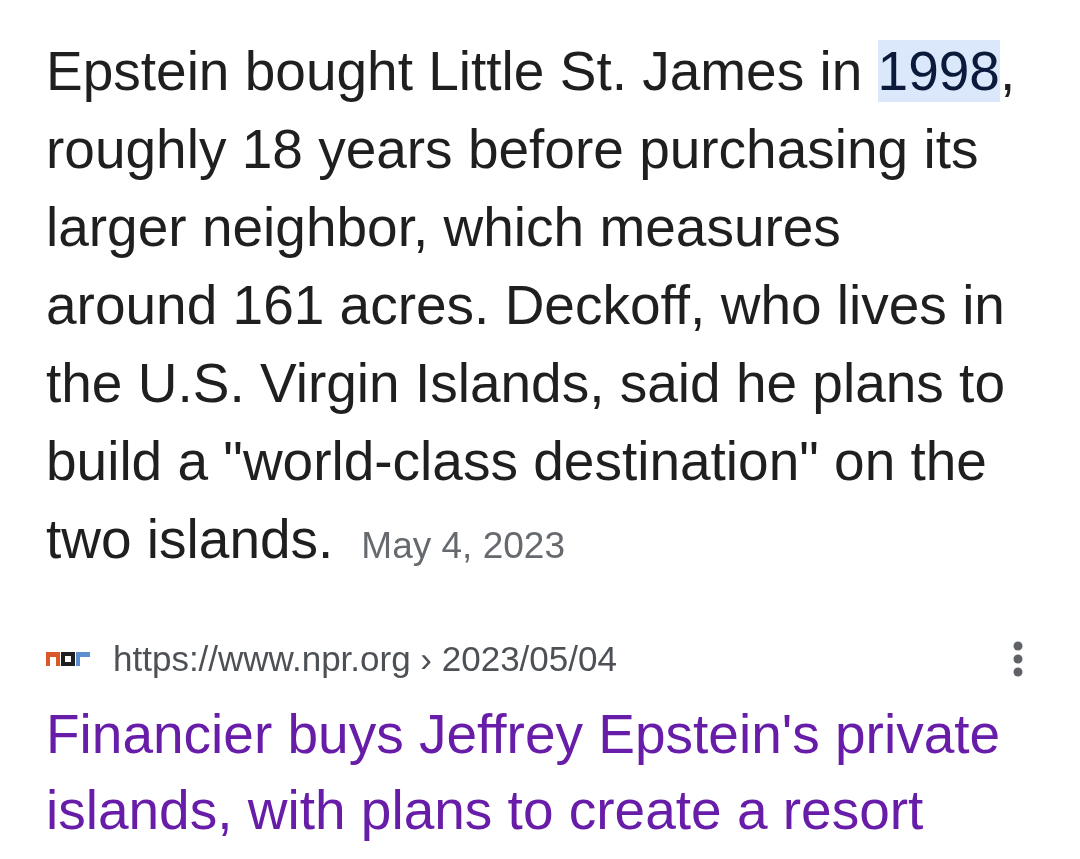 Image resolution: width=1080 pixels, height=859 pixels. I want to click on more-options-icon, so click(1018, 659).